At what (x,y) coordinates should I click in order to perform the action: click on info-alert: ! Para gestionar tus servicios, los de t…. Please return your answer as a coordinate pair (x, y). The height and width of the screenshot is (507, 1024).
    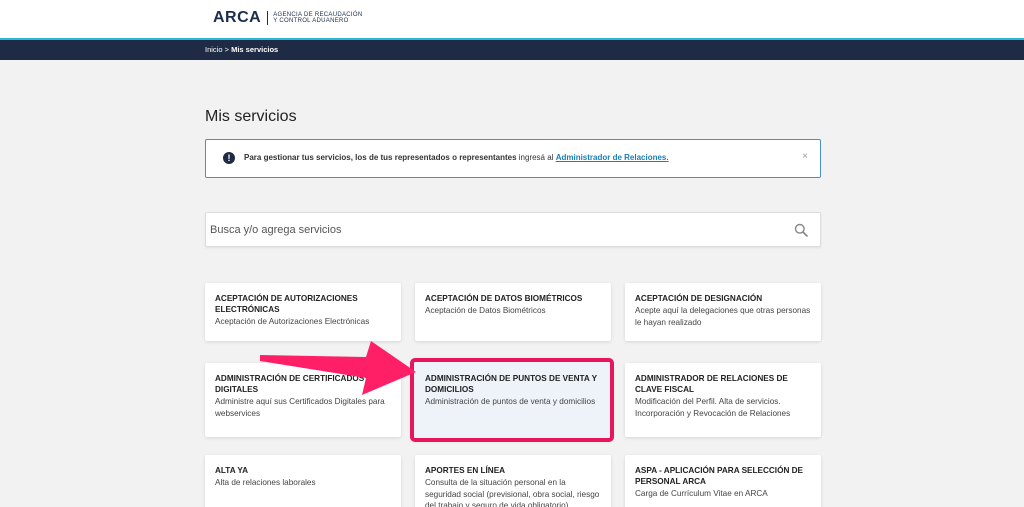
    Looking at the image, I should click on (513, 158).